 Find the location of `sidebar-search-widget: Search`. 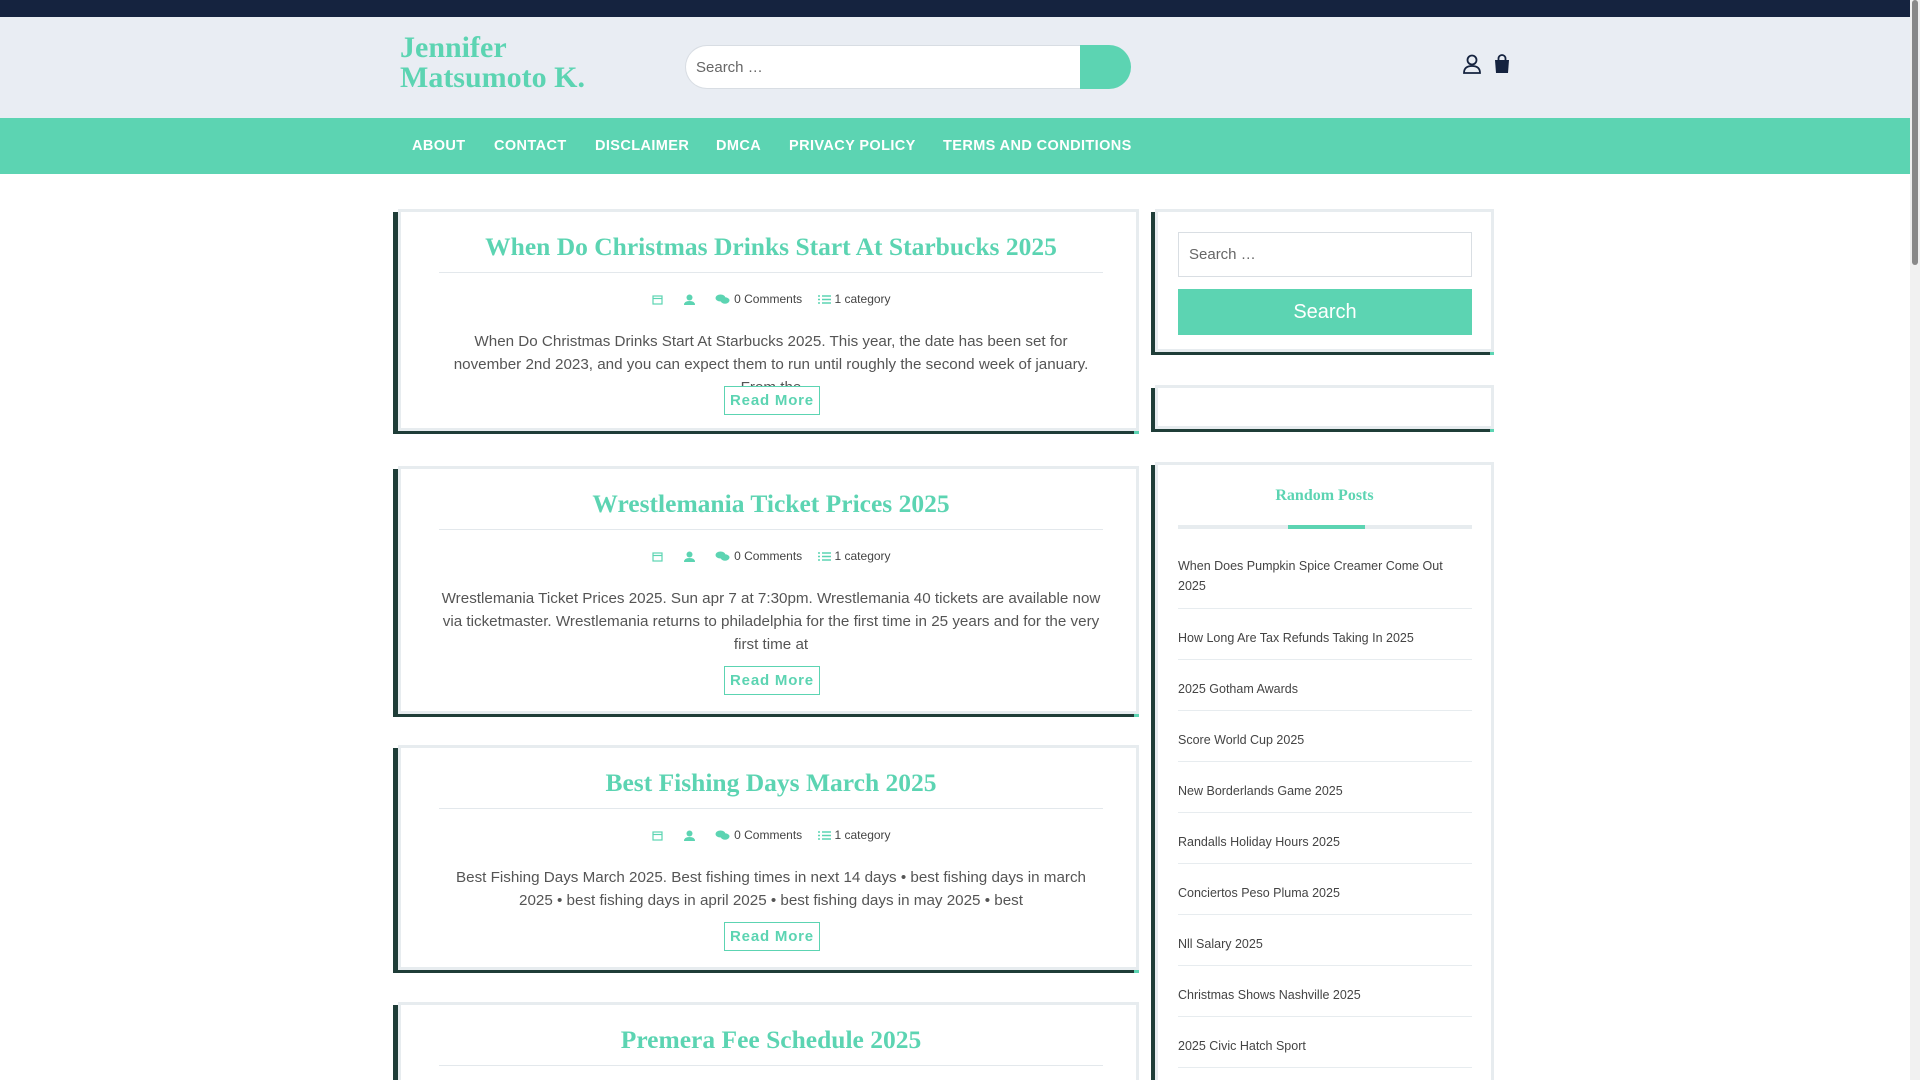

sidebar-search-widget: Search is located at coordinates (1324, 280).